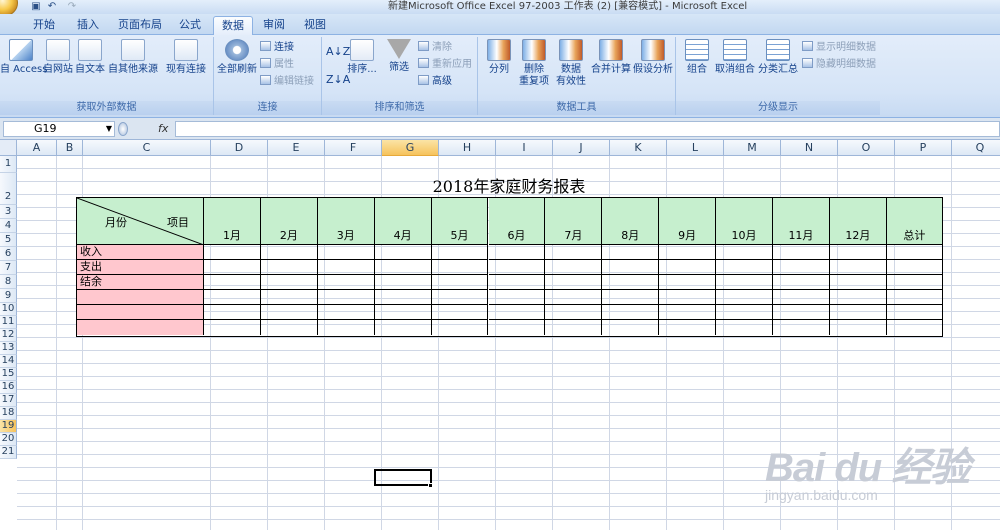 Image resolution: width=1000 pixels, height=530 pixels. What do you see at coordinates (277, 48) in the screenshot?
I see `connections-button: 连接` at bounding box center [277, 48].